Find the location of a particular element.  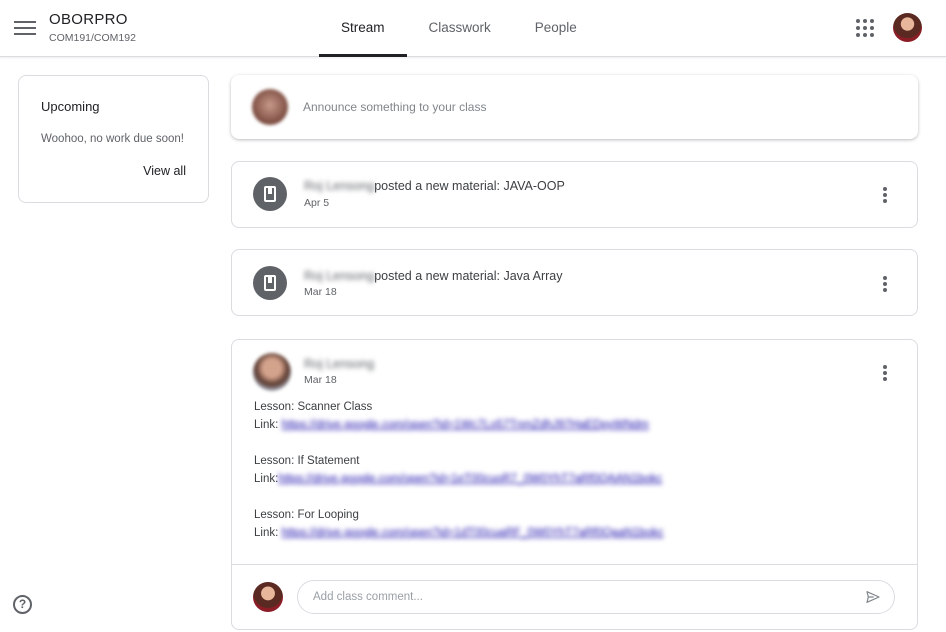

material-action: posted a new material: JAVA-OOP is located at coordinates (469, 186).